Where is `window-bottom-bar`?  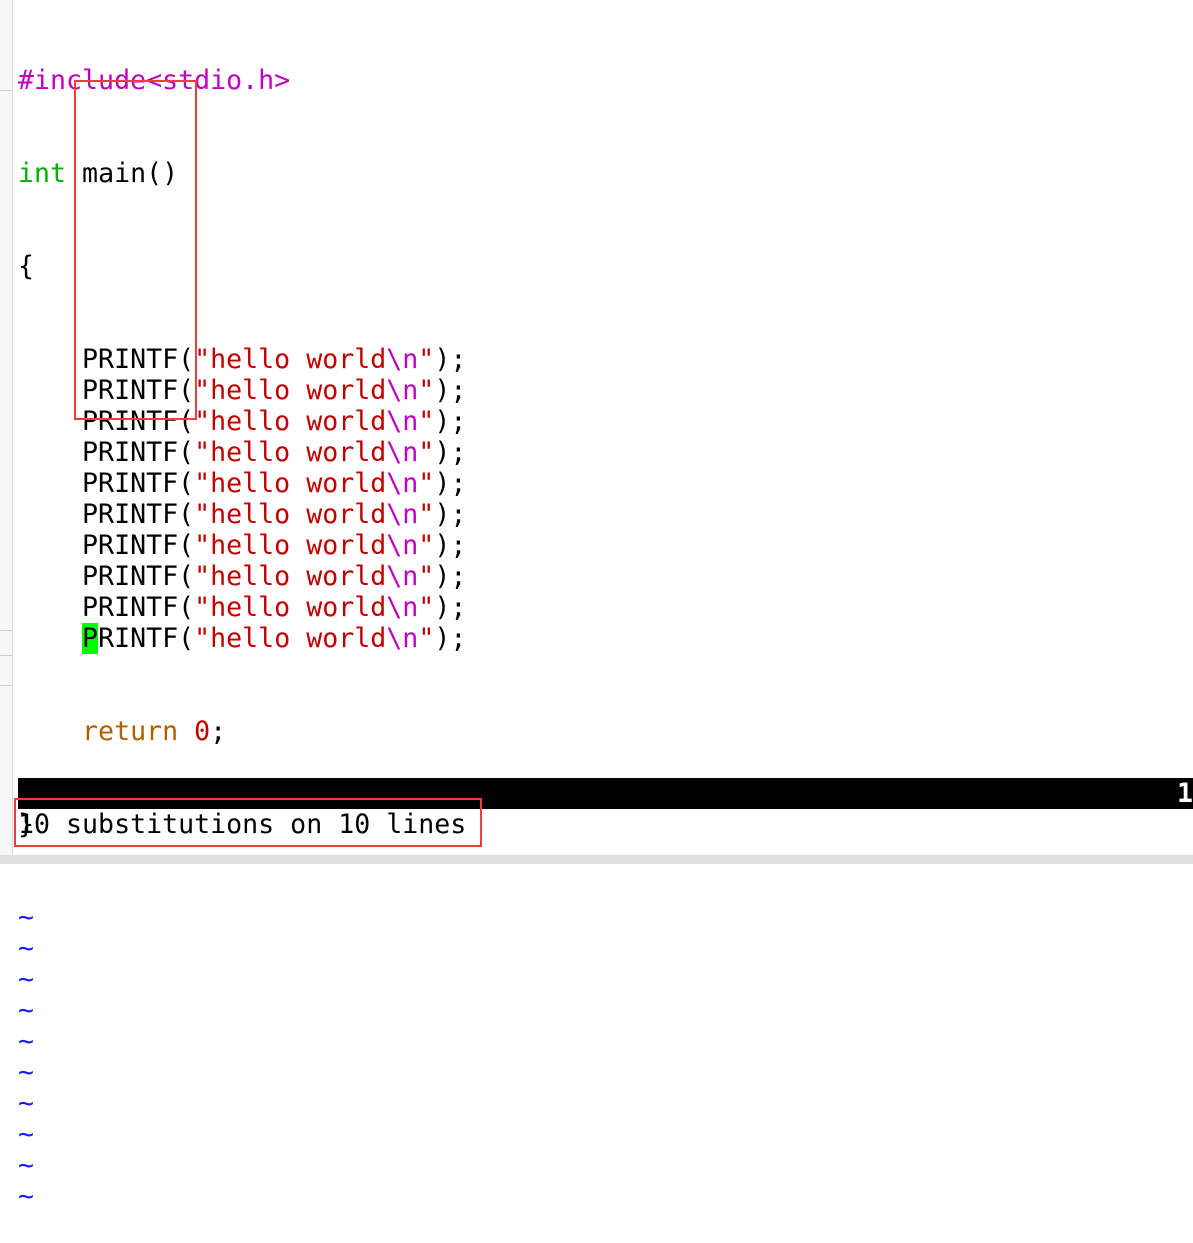
window-bottom-bar is located at coordinates (596, 859).